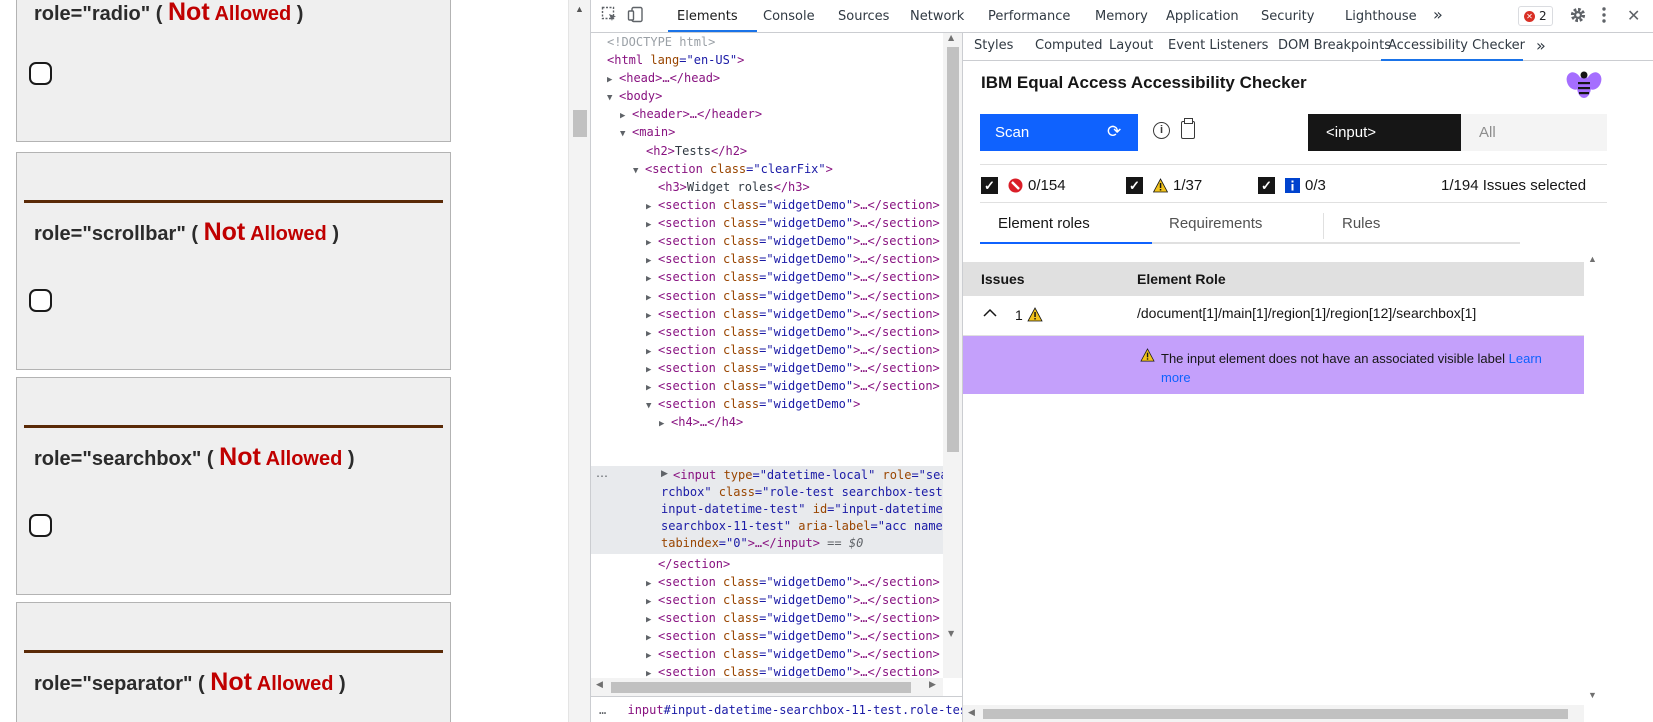 This screenshot has width=1653, height=722. What do you see at coordinates (1381, 16) in the screenshot?
I see `tab-lighthouse: Lighthouse` at bounding box center [1381, 16].